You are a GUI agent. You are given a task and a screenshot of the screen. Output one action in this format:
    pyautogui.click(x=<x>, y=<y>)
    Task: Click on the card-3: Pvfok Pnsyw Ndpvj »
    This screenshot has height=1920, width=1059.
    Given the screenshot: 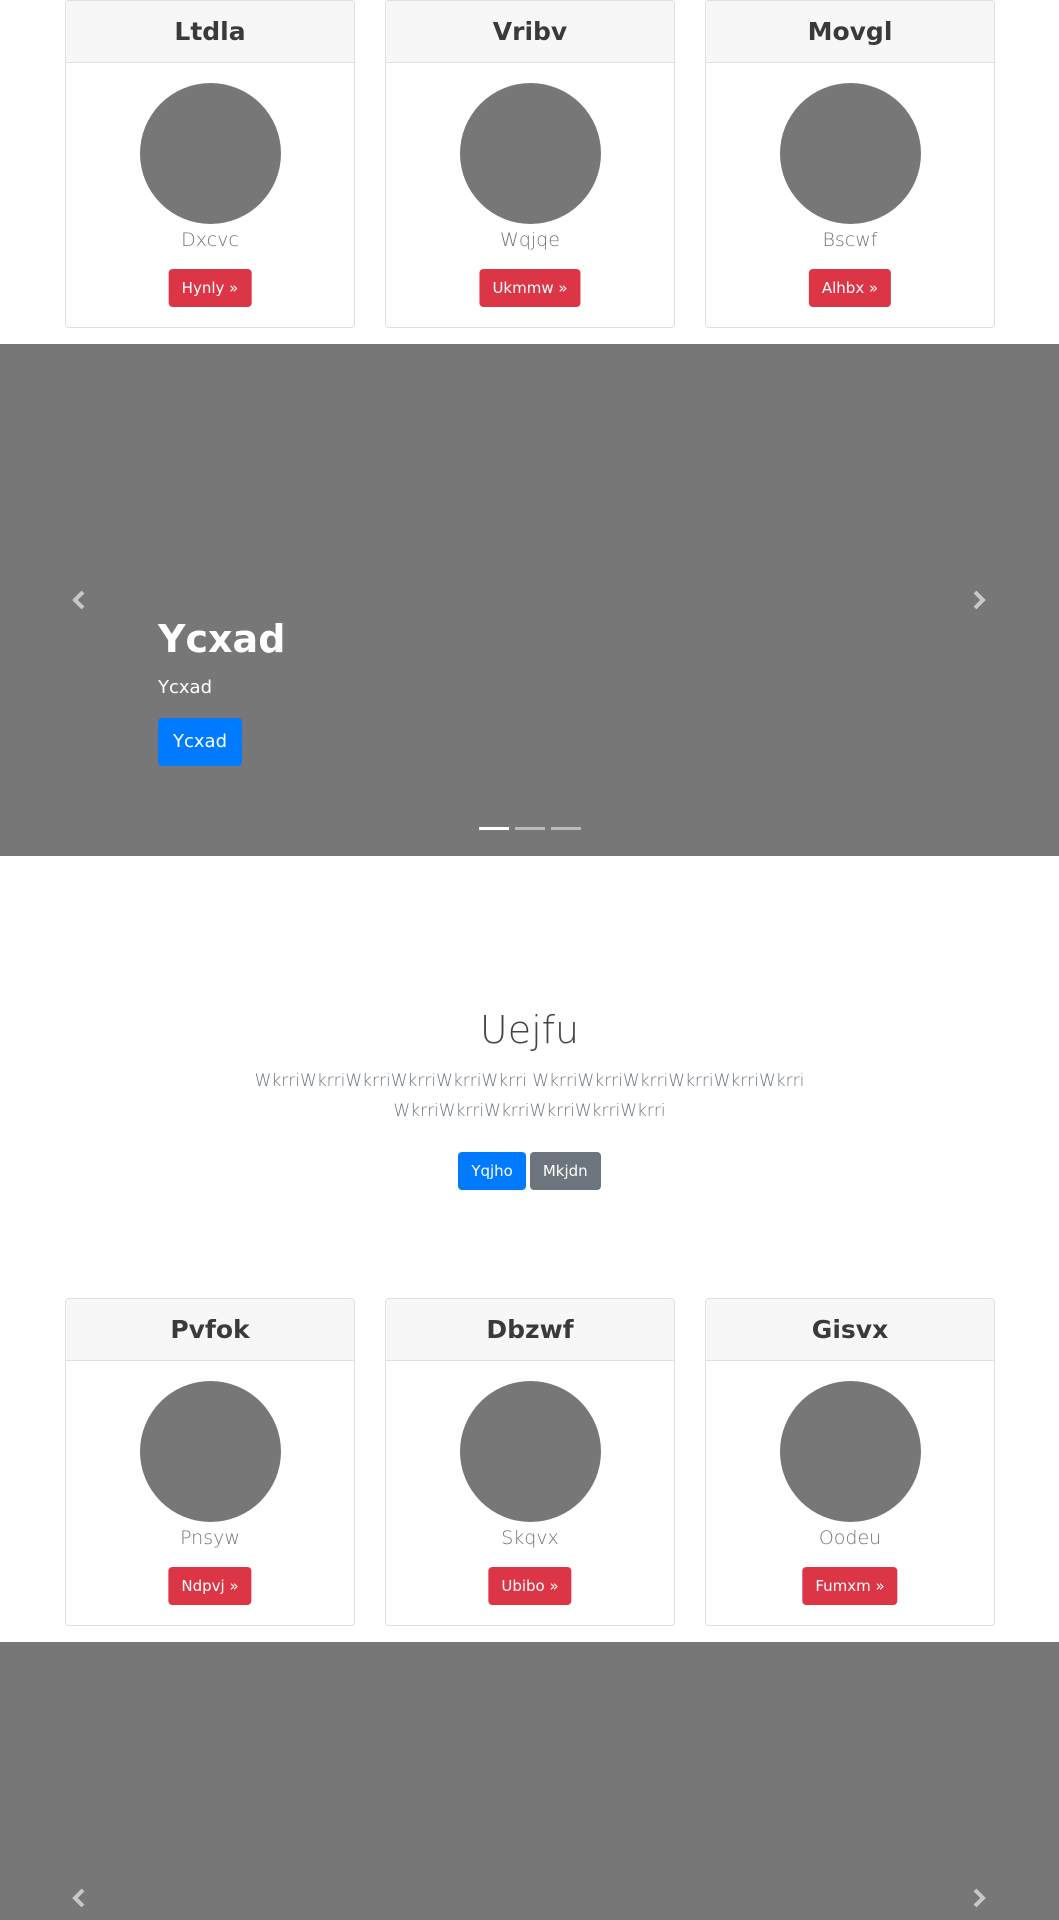 What is the action you would take?
    pyautogui.click(x=210, y=1462)
    